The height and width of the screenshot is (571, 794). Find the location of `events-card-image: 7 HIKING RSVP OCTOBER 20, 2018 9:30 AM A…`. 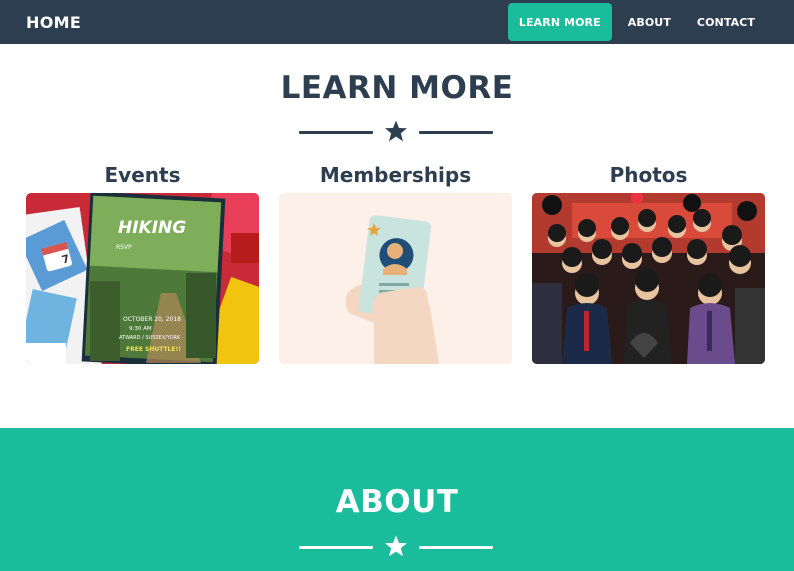

events-card-image: 7 HIKING RSVP OCTOBER 20, 2018 9:30 AM A… is located at coordinates (142, 278).